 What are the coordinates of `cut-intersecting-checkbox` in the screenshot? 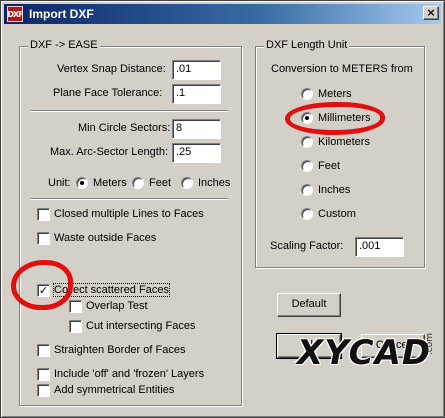 It's located at (75, 326).